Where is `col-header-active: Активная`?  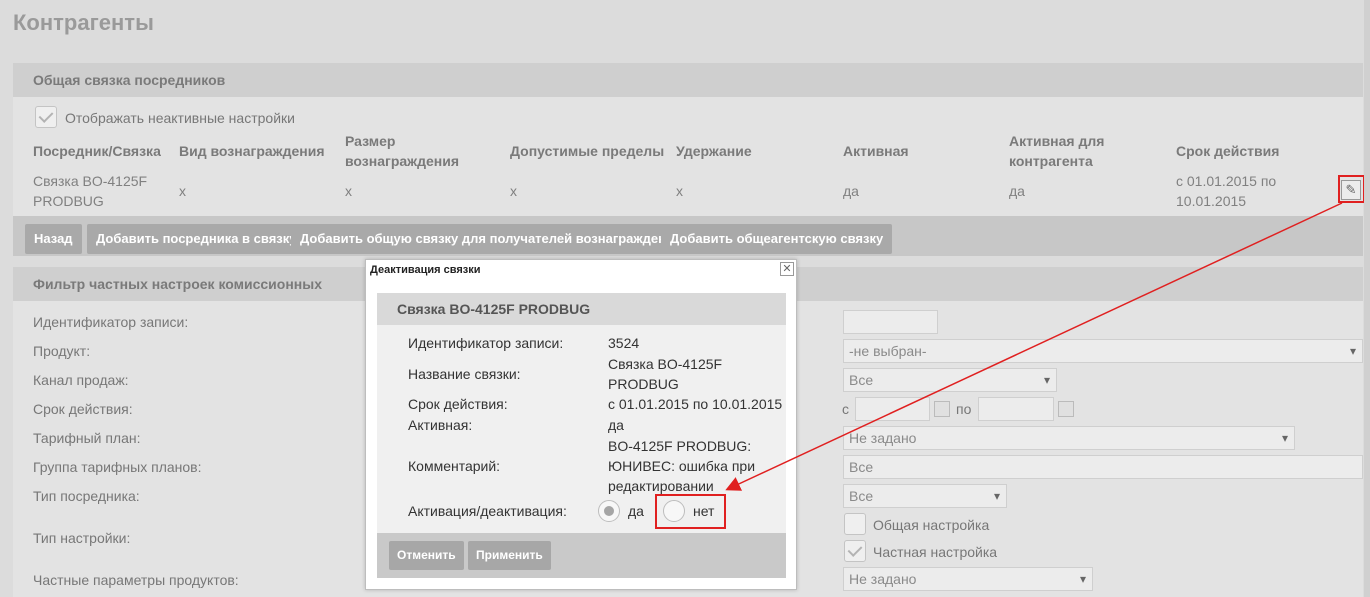 col-header-active: Активная is located at coordinates (876, 151).